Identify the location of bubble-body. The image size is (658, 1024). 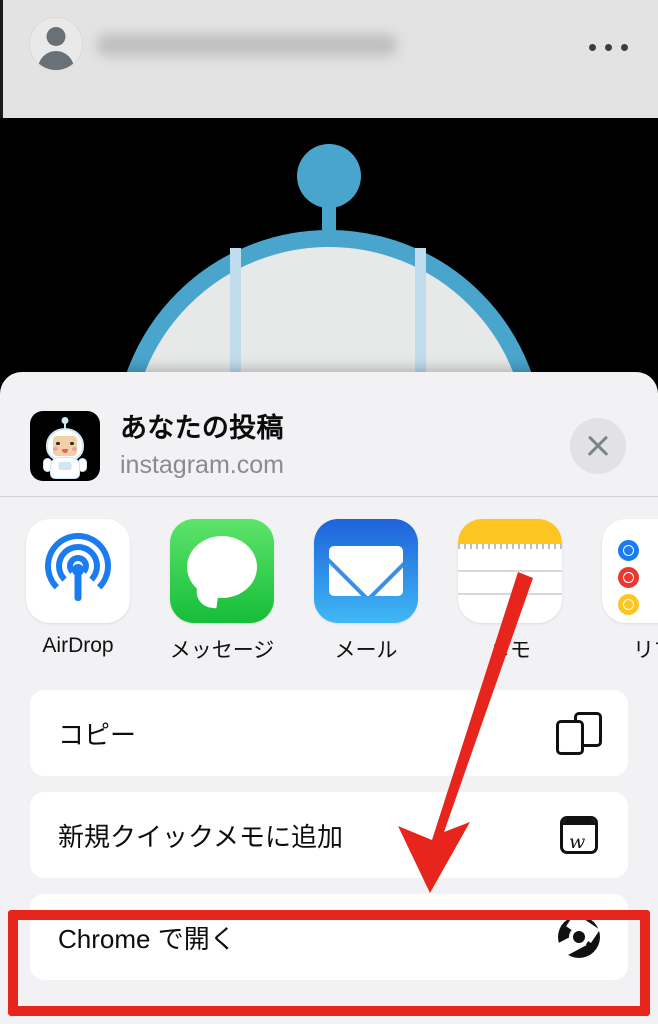
(222, 567).